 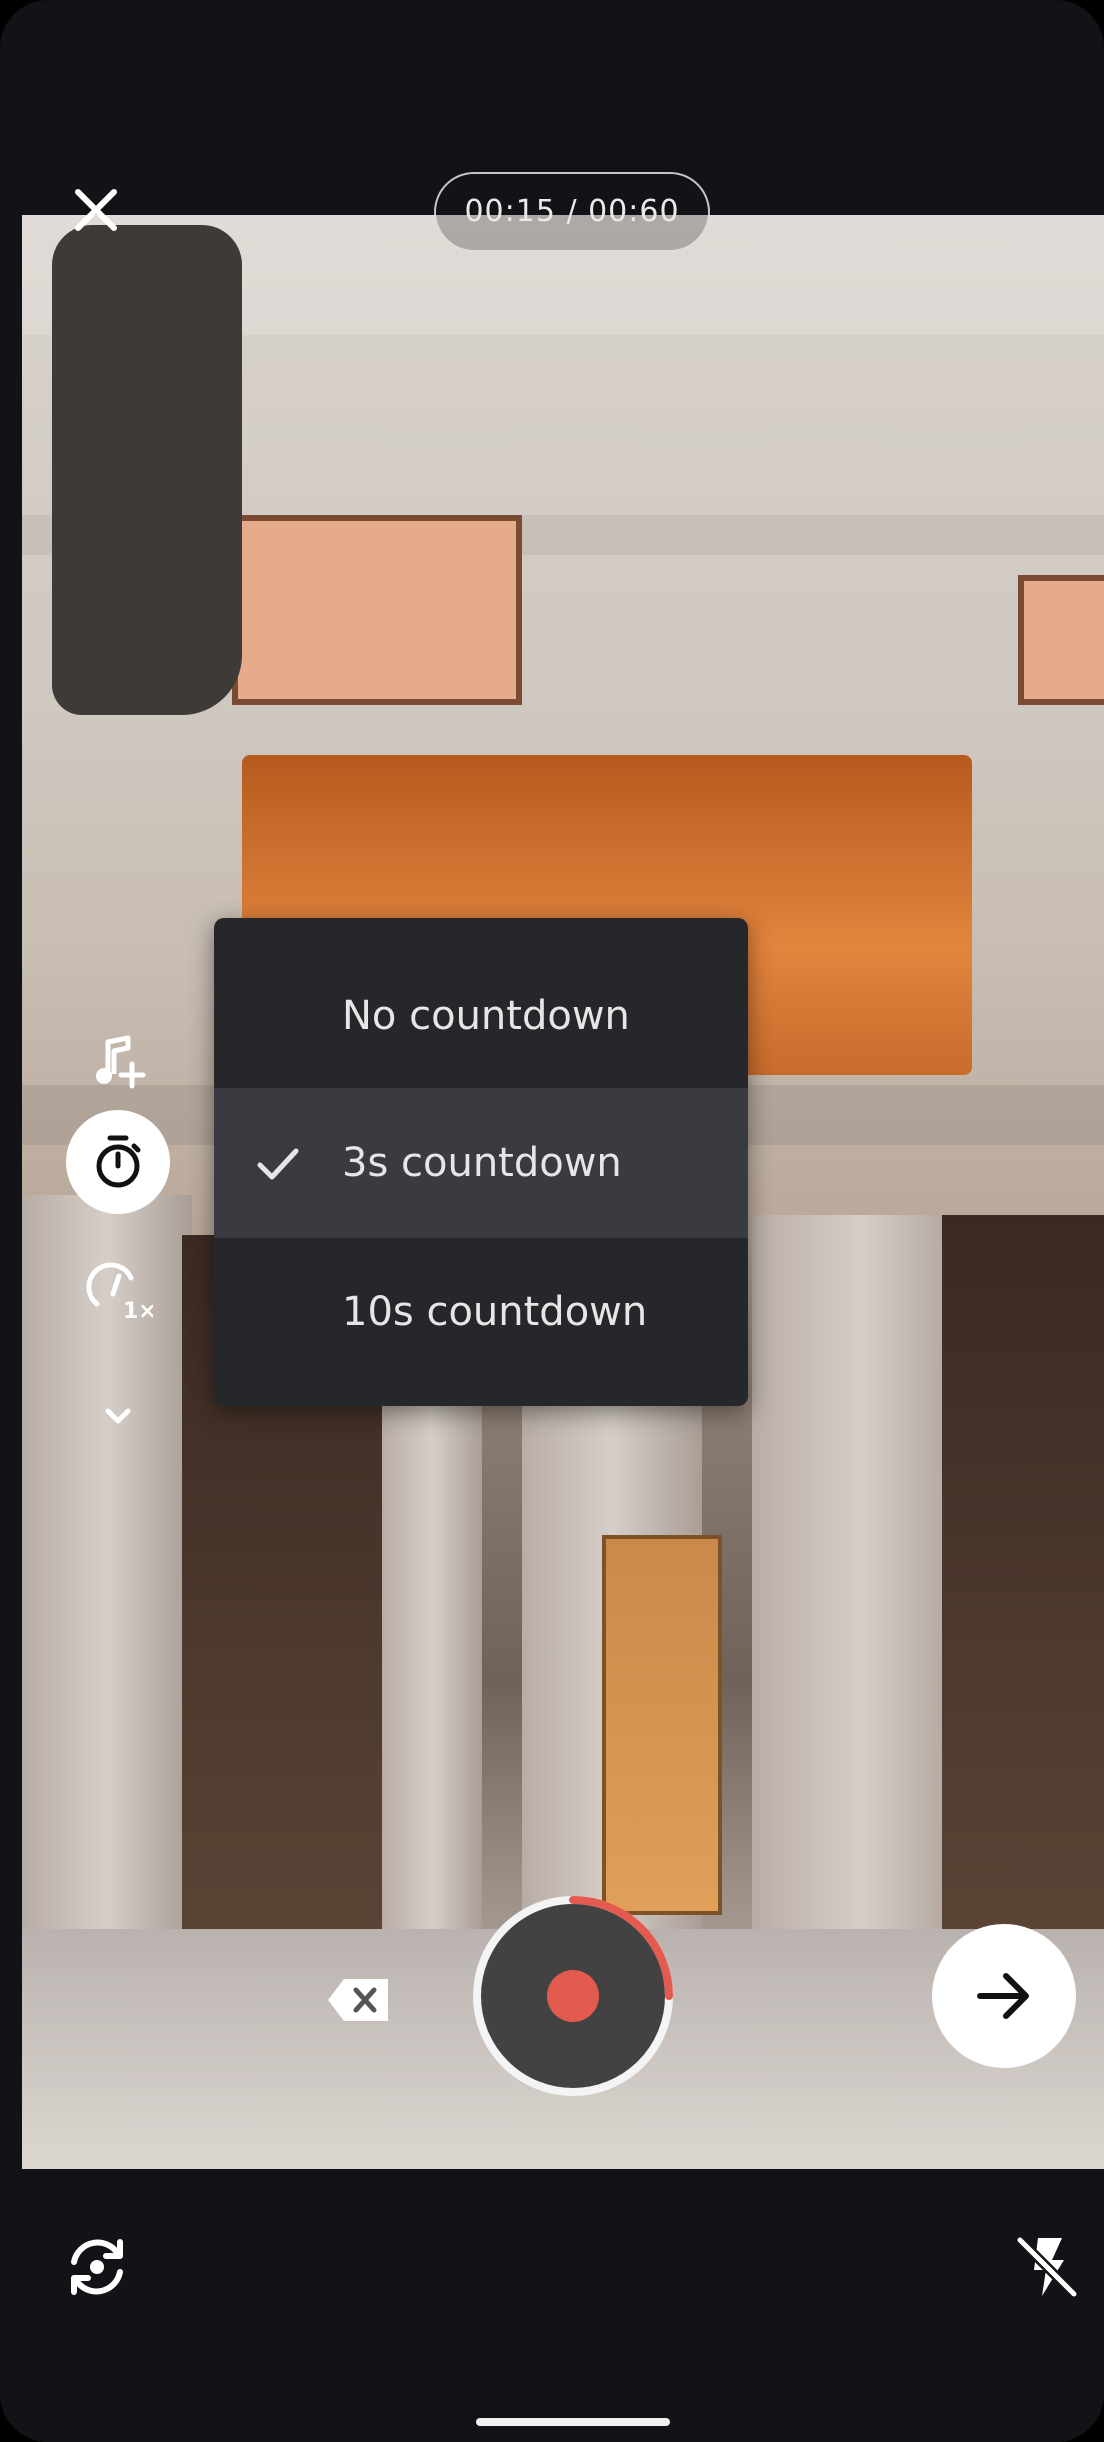 I want to click on speed-button: 1×, so click(x=118, y=1292).